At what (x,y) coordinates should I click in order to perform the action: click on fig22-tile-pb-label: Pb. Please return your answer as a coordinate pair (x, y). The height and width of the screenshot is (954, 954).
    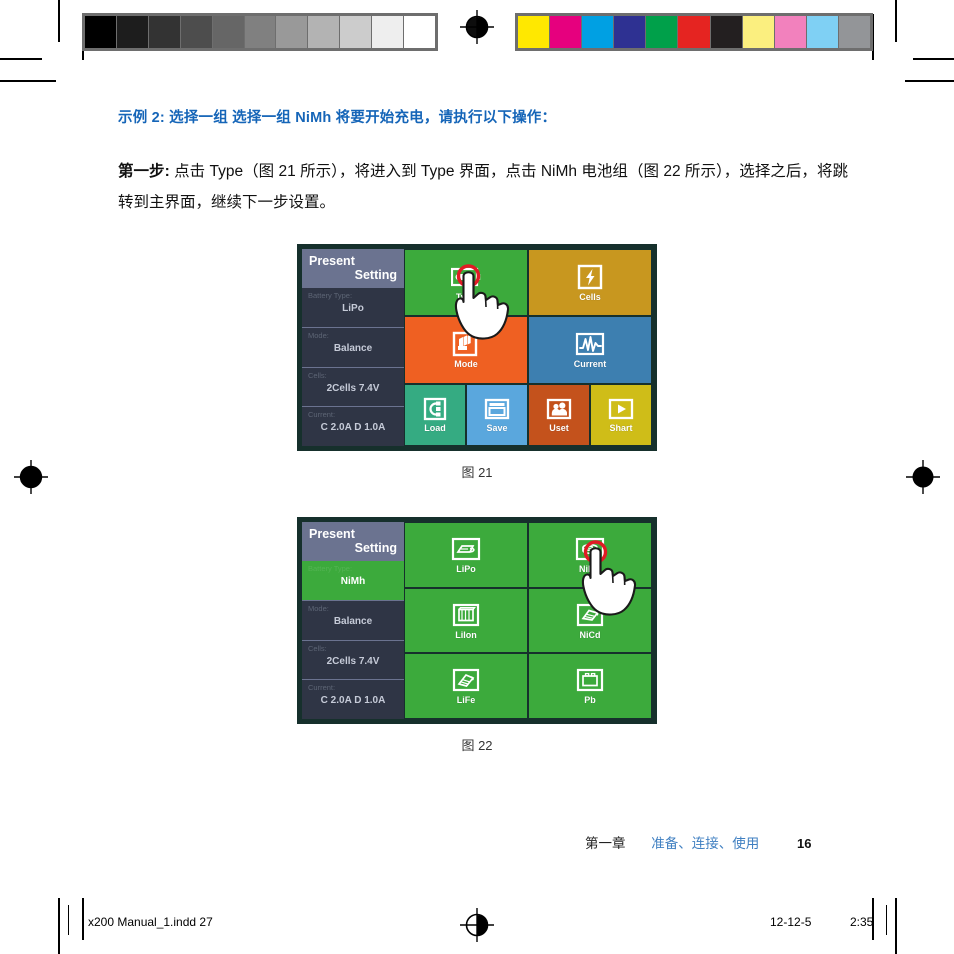
    Looking at the image, I should click on (590, 700).